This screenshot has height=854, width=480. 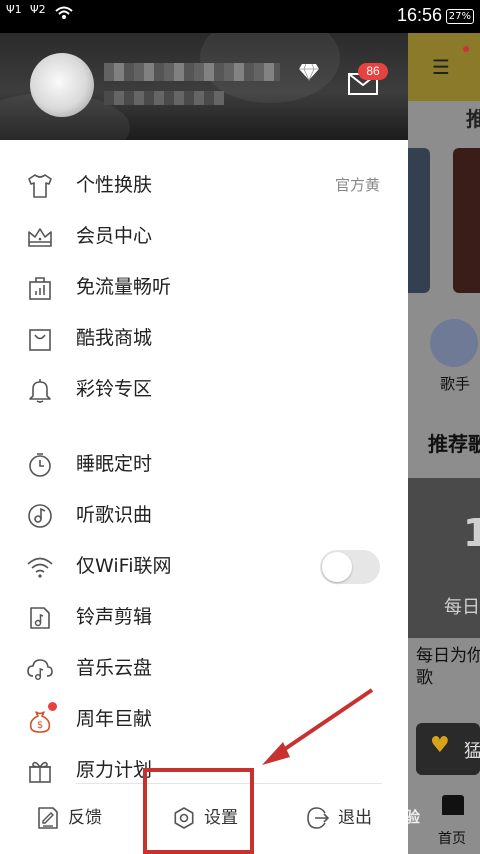 I want to click on sim2-signal-icon: Ψ2, so click(x=38, y=9).